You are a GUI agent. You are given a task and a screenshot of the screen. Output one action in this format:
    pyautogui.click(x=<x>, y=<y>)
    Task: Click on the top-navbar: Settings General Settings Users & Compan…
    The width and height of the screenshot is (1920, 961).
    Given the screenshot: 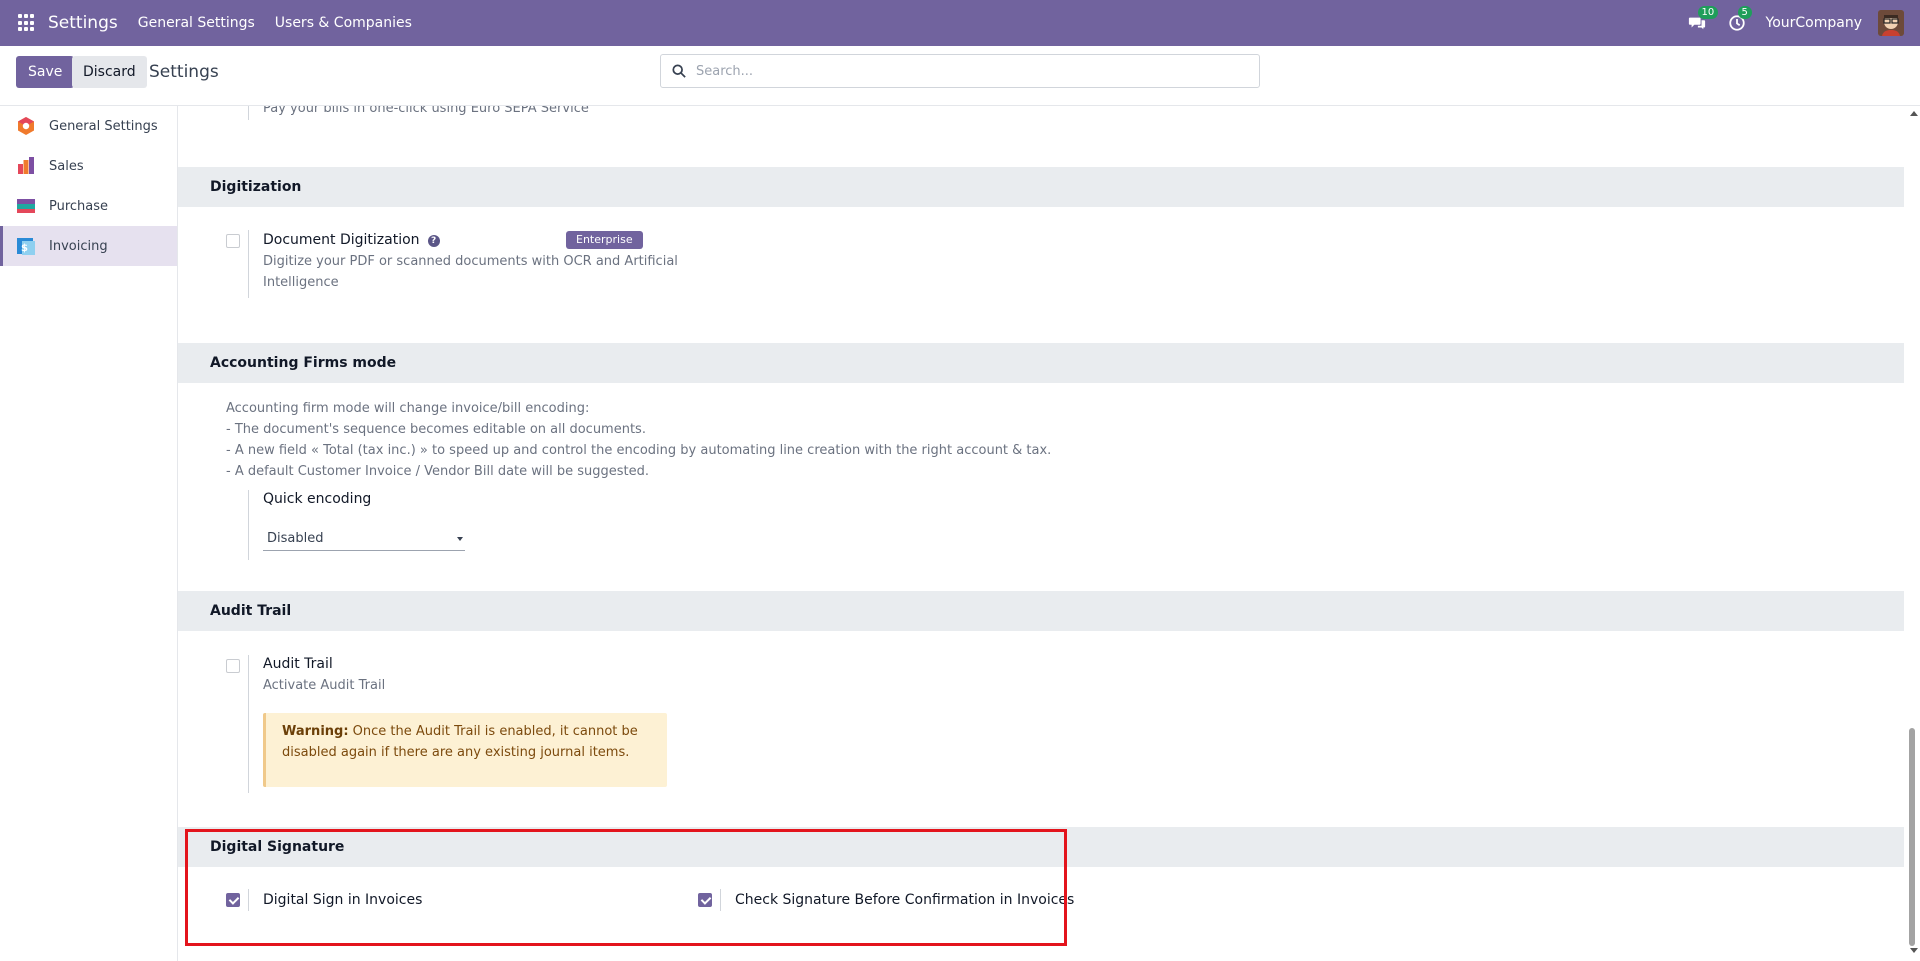 What is the action you would take?
    pyautogui.click(x=960, y=23)
    